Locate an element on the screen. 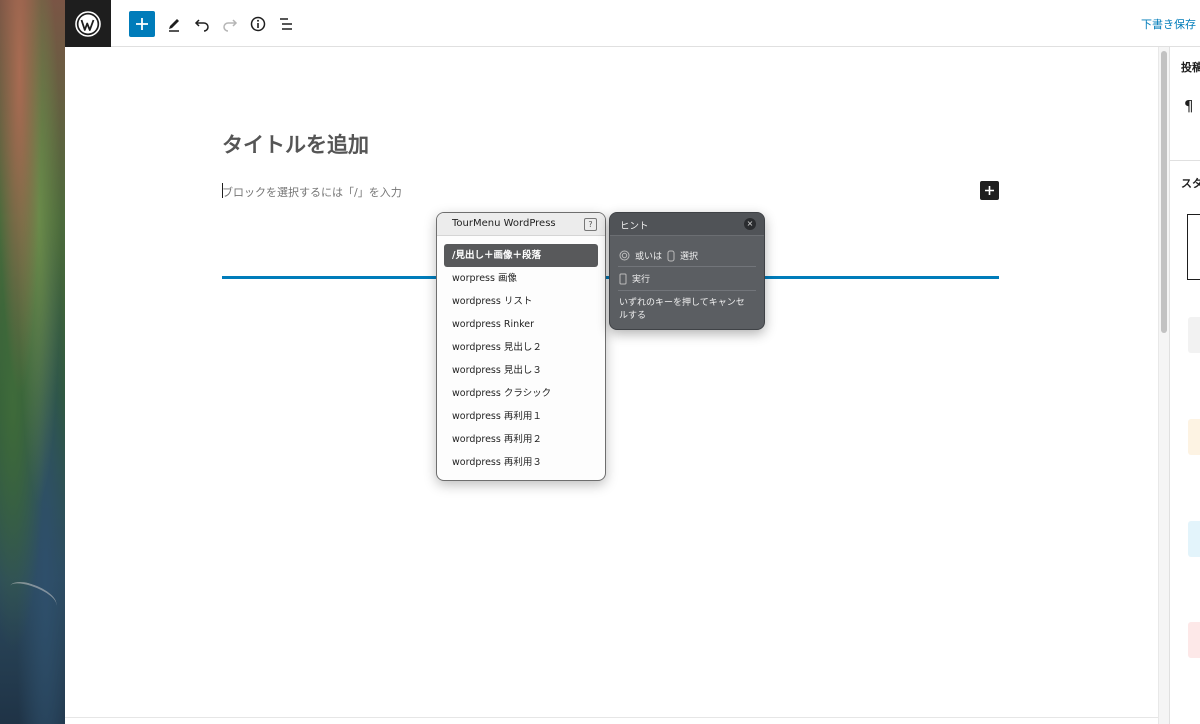 The height and width of the screenshot is (724, 1200). tourmenu-item: wordpress リスト is located at coordinates (521, 301).